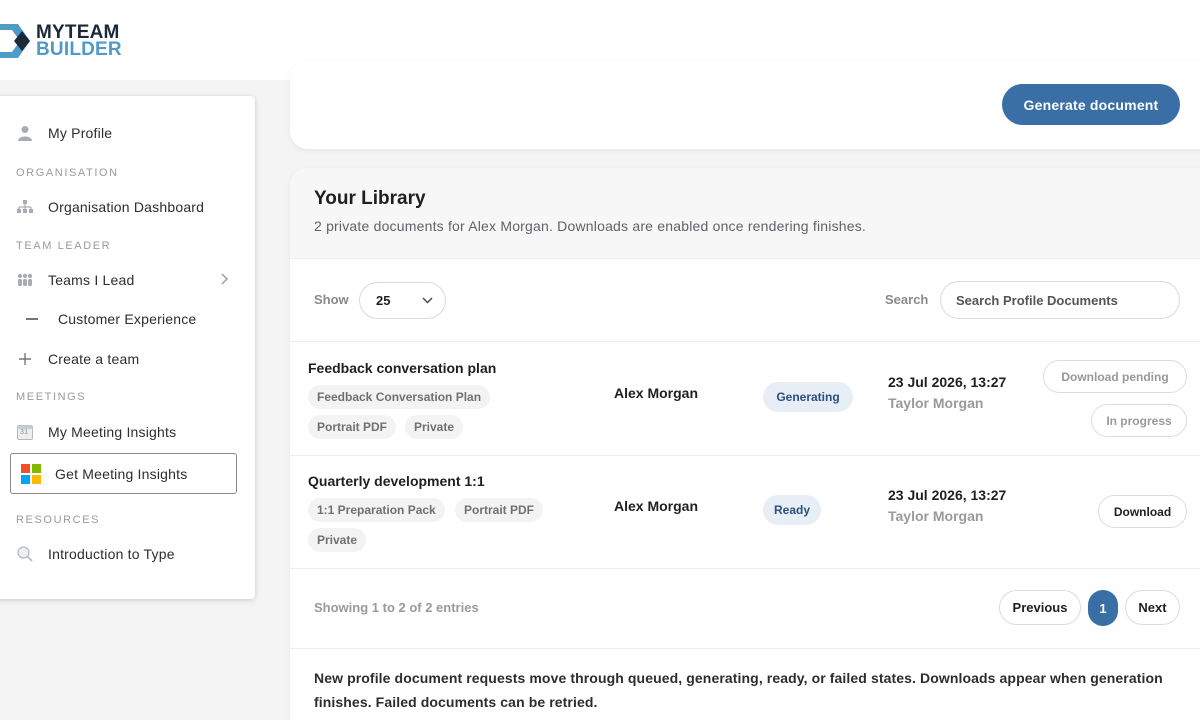  What do you see at coordinates (907, 299) in the screenshot?
I see `search-label: Search` at bounding box center [907, 299].